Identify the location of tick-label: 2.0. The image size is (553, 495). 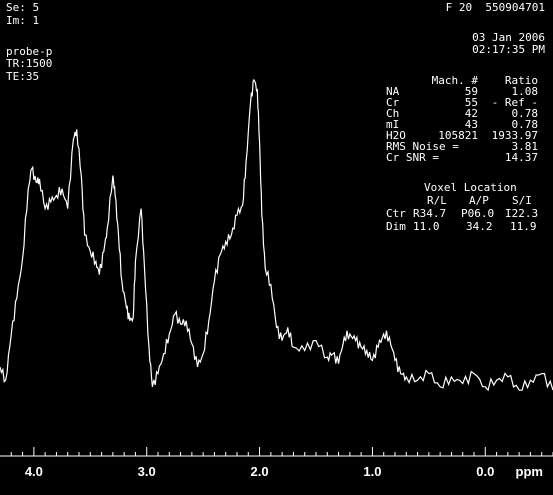
(260, 471).